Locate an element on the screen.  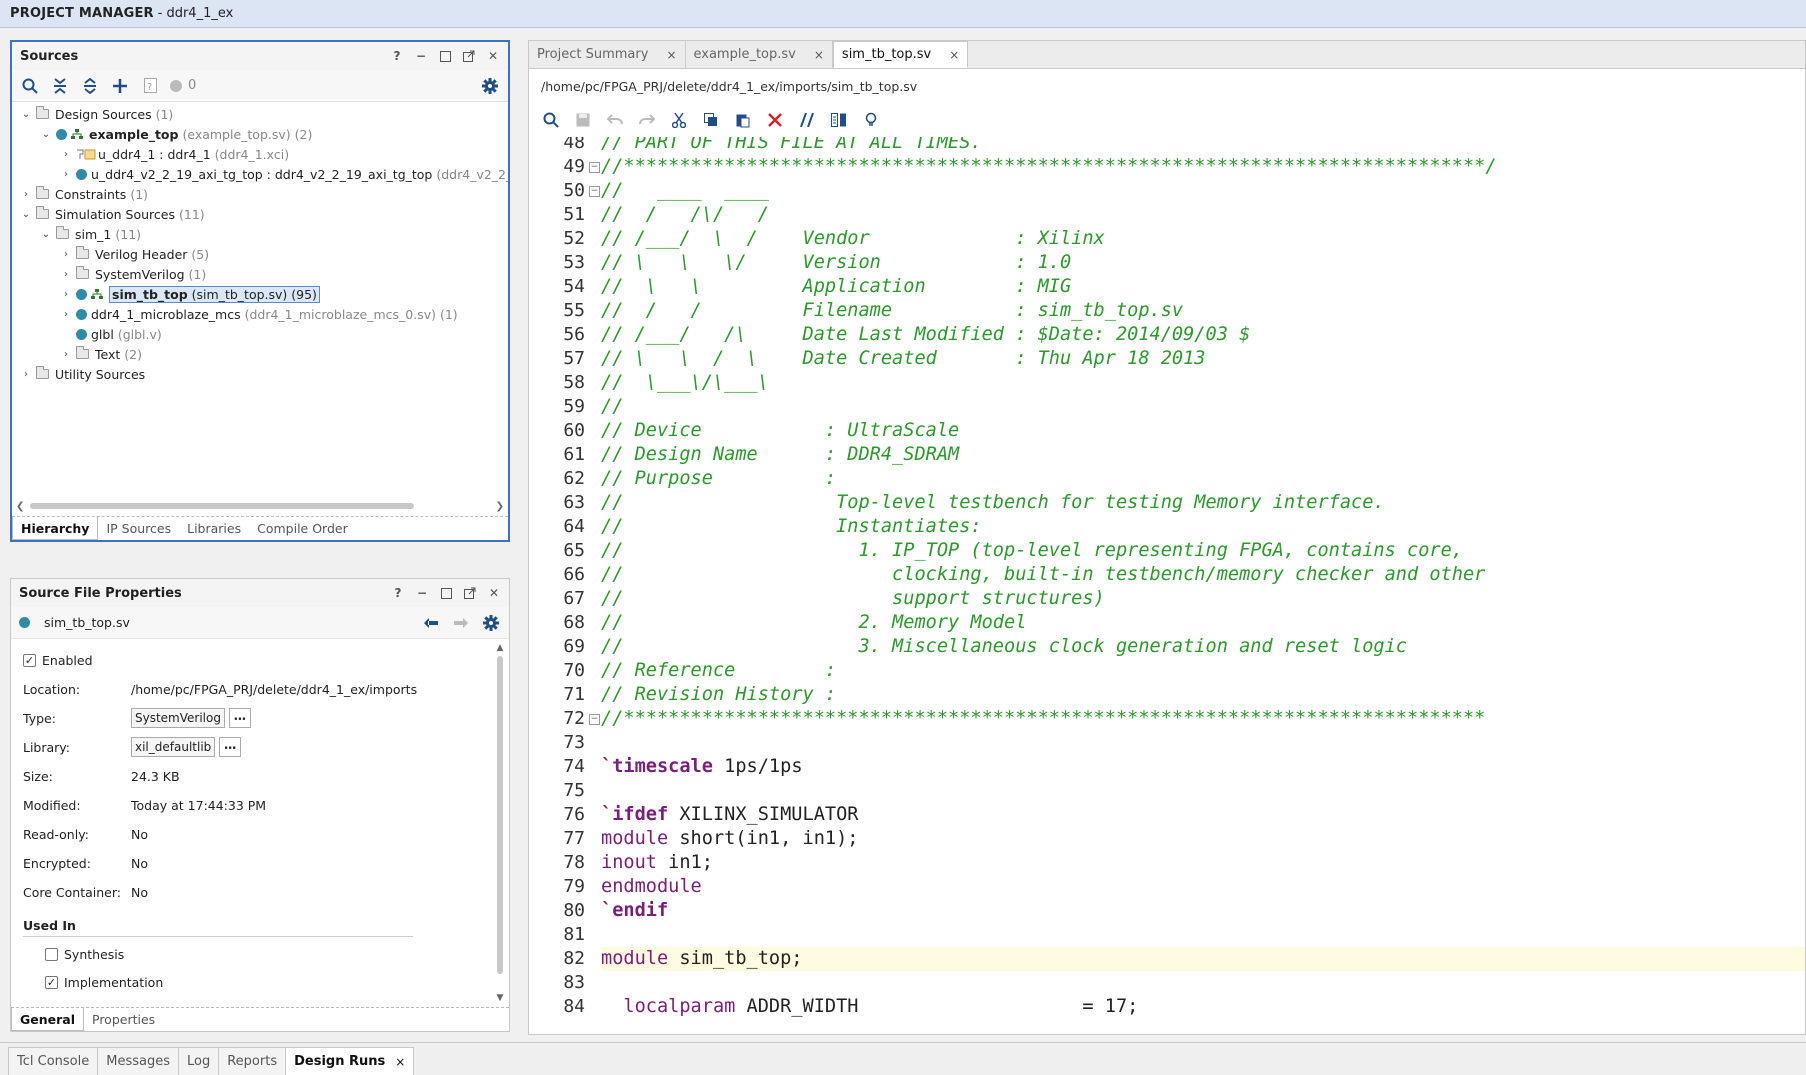
type-browse-button: ⋯ is located at coordinates (239, 718).